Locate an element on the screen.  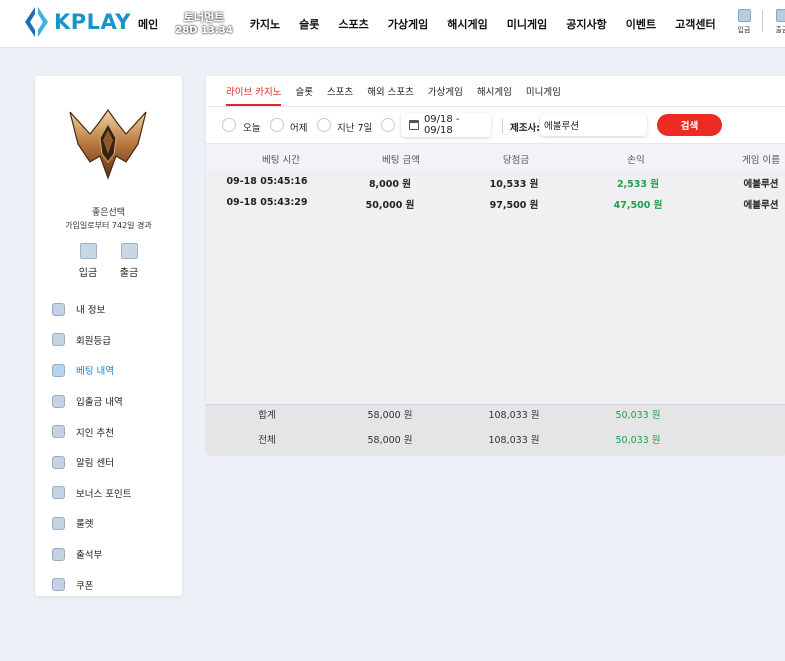
header-withdraw-button: 출금 is located at coordinates (776, 22).